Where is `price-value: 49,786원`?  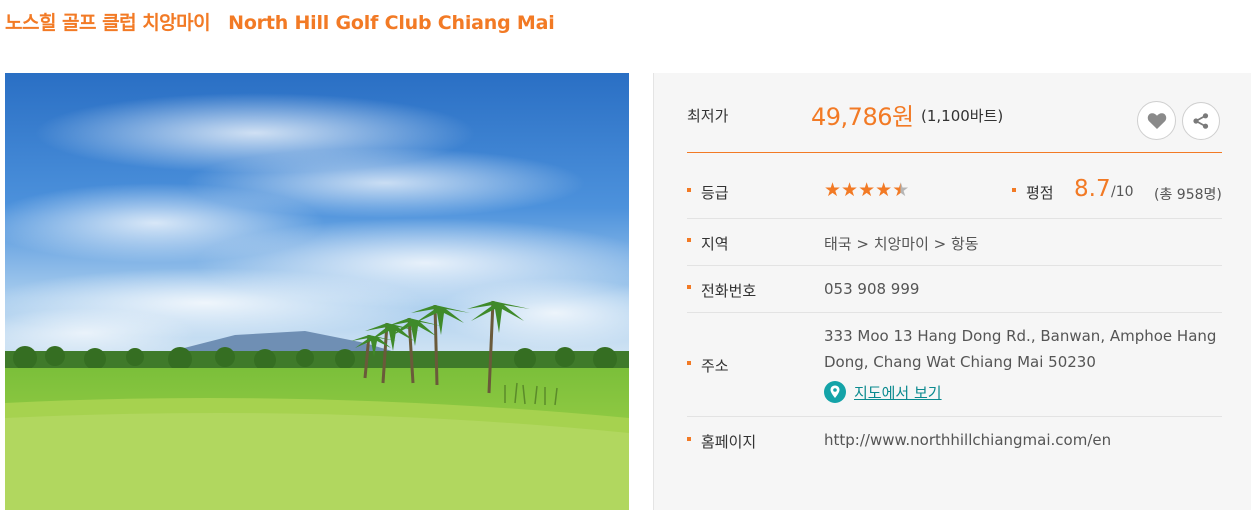
price-value: 49,786원 is located at coordinates (862, 117).